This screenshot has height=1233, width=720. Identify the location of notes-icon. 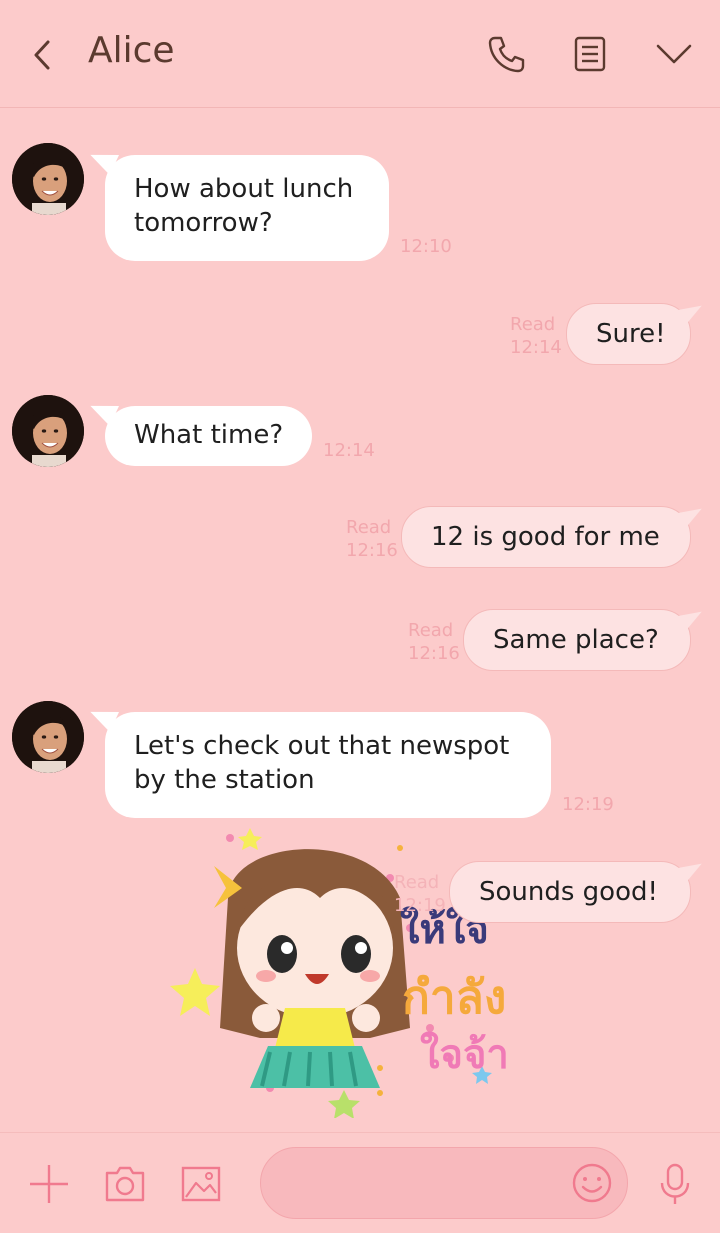
(590, 54).